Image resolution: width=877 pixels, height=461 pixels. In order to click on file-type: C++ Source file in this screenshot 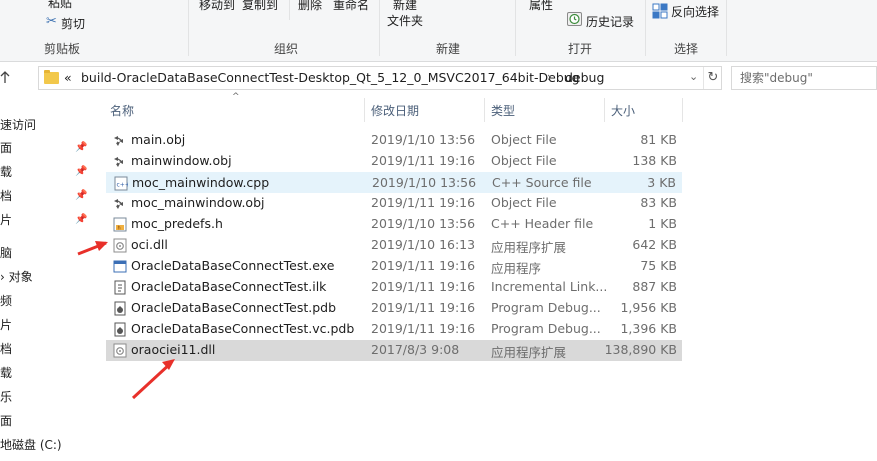, I will do `click(542, 182)`.